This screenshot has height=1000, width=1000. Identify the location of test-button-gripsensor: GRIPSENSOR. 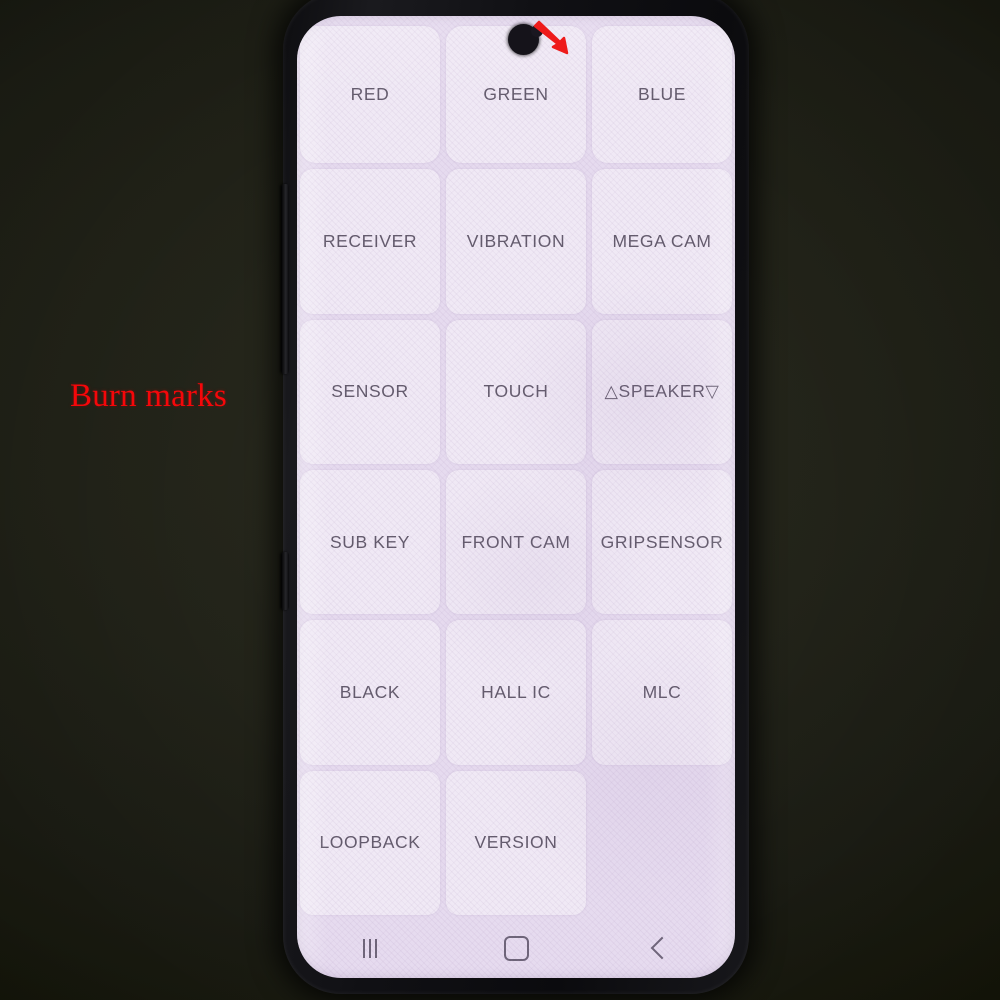
(662, 542).